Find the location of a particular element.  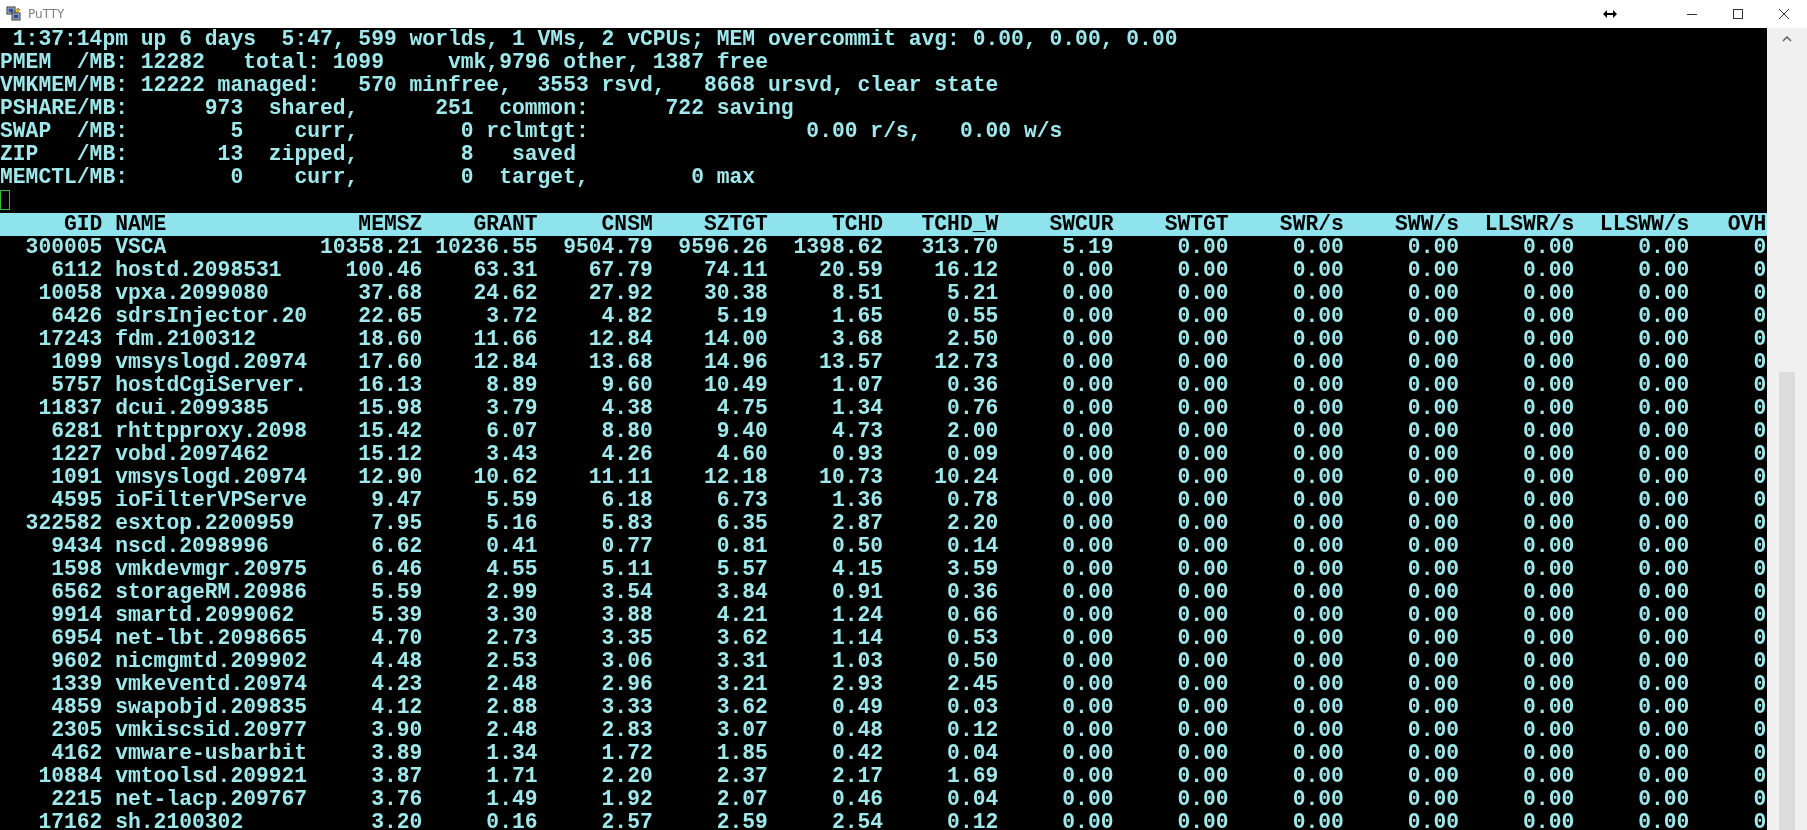

table-cell-text: 9914 is located at coordinates (76, 615).